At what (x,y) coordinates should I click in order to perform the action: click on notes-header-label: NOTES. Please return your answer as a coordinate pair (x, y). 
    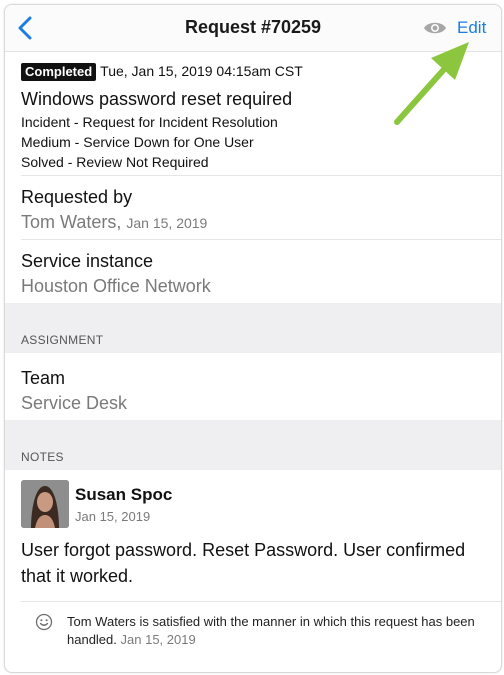
    Looking at the image, I should click on (42, 457).